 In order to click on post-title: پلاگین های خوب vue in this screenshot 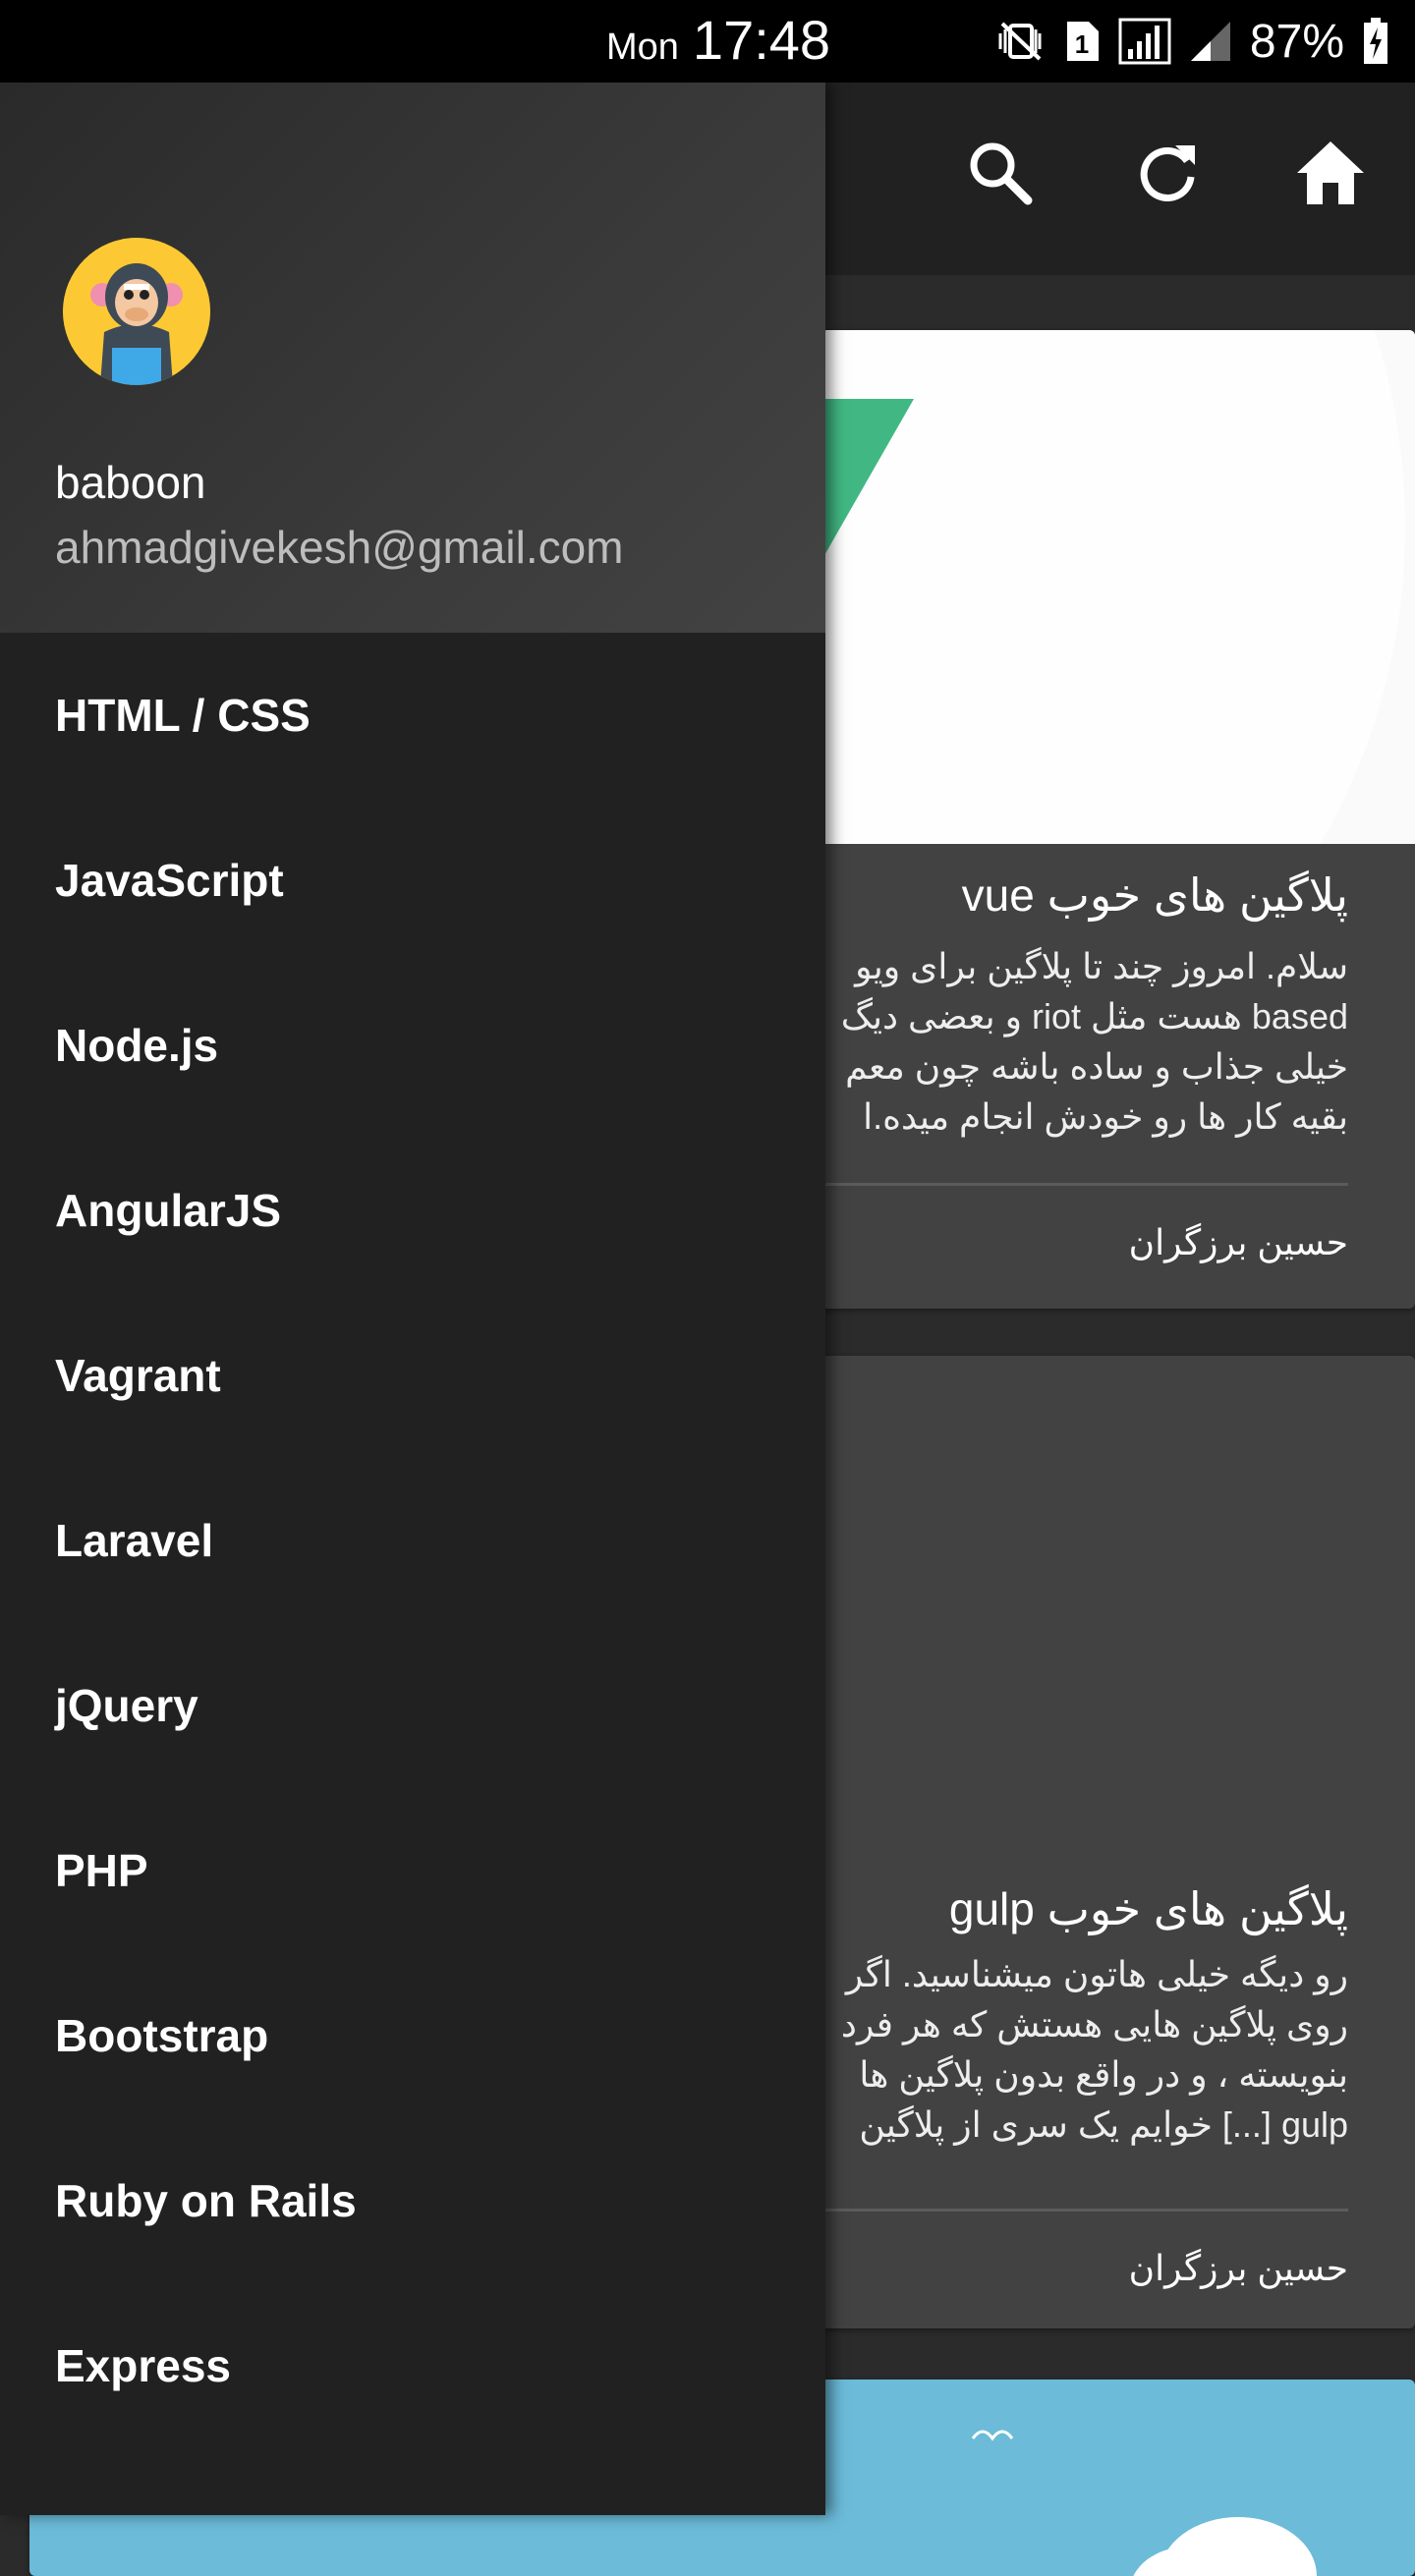, I will do `click(1155, 895)`.